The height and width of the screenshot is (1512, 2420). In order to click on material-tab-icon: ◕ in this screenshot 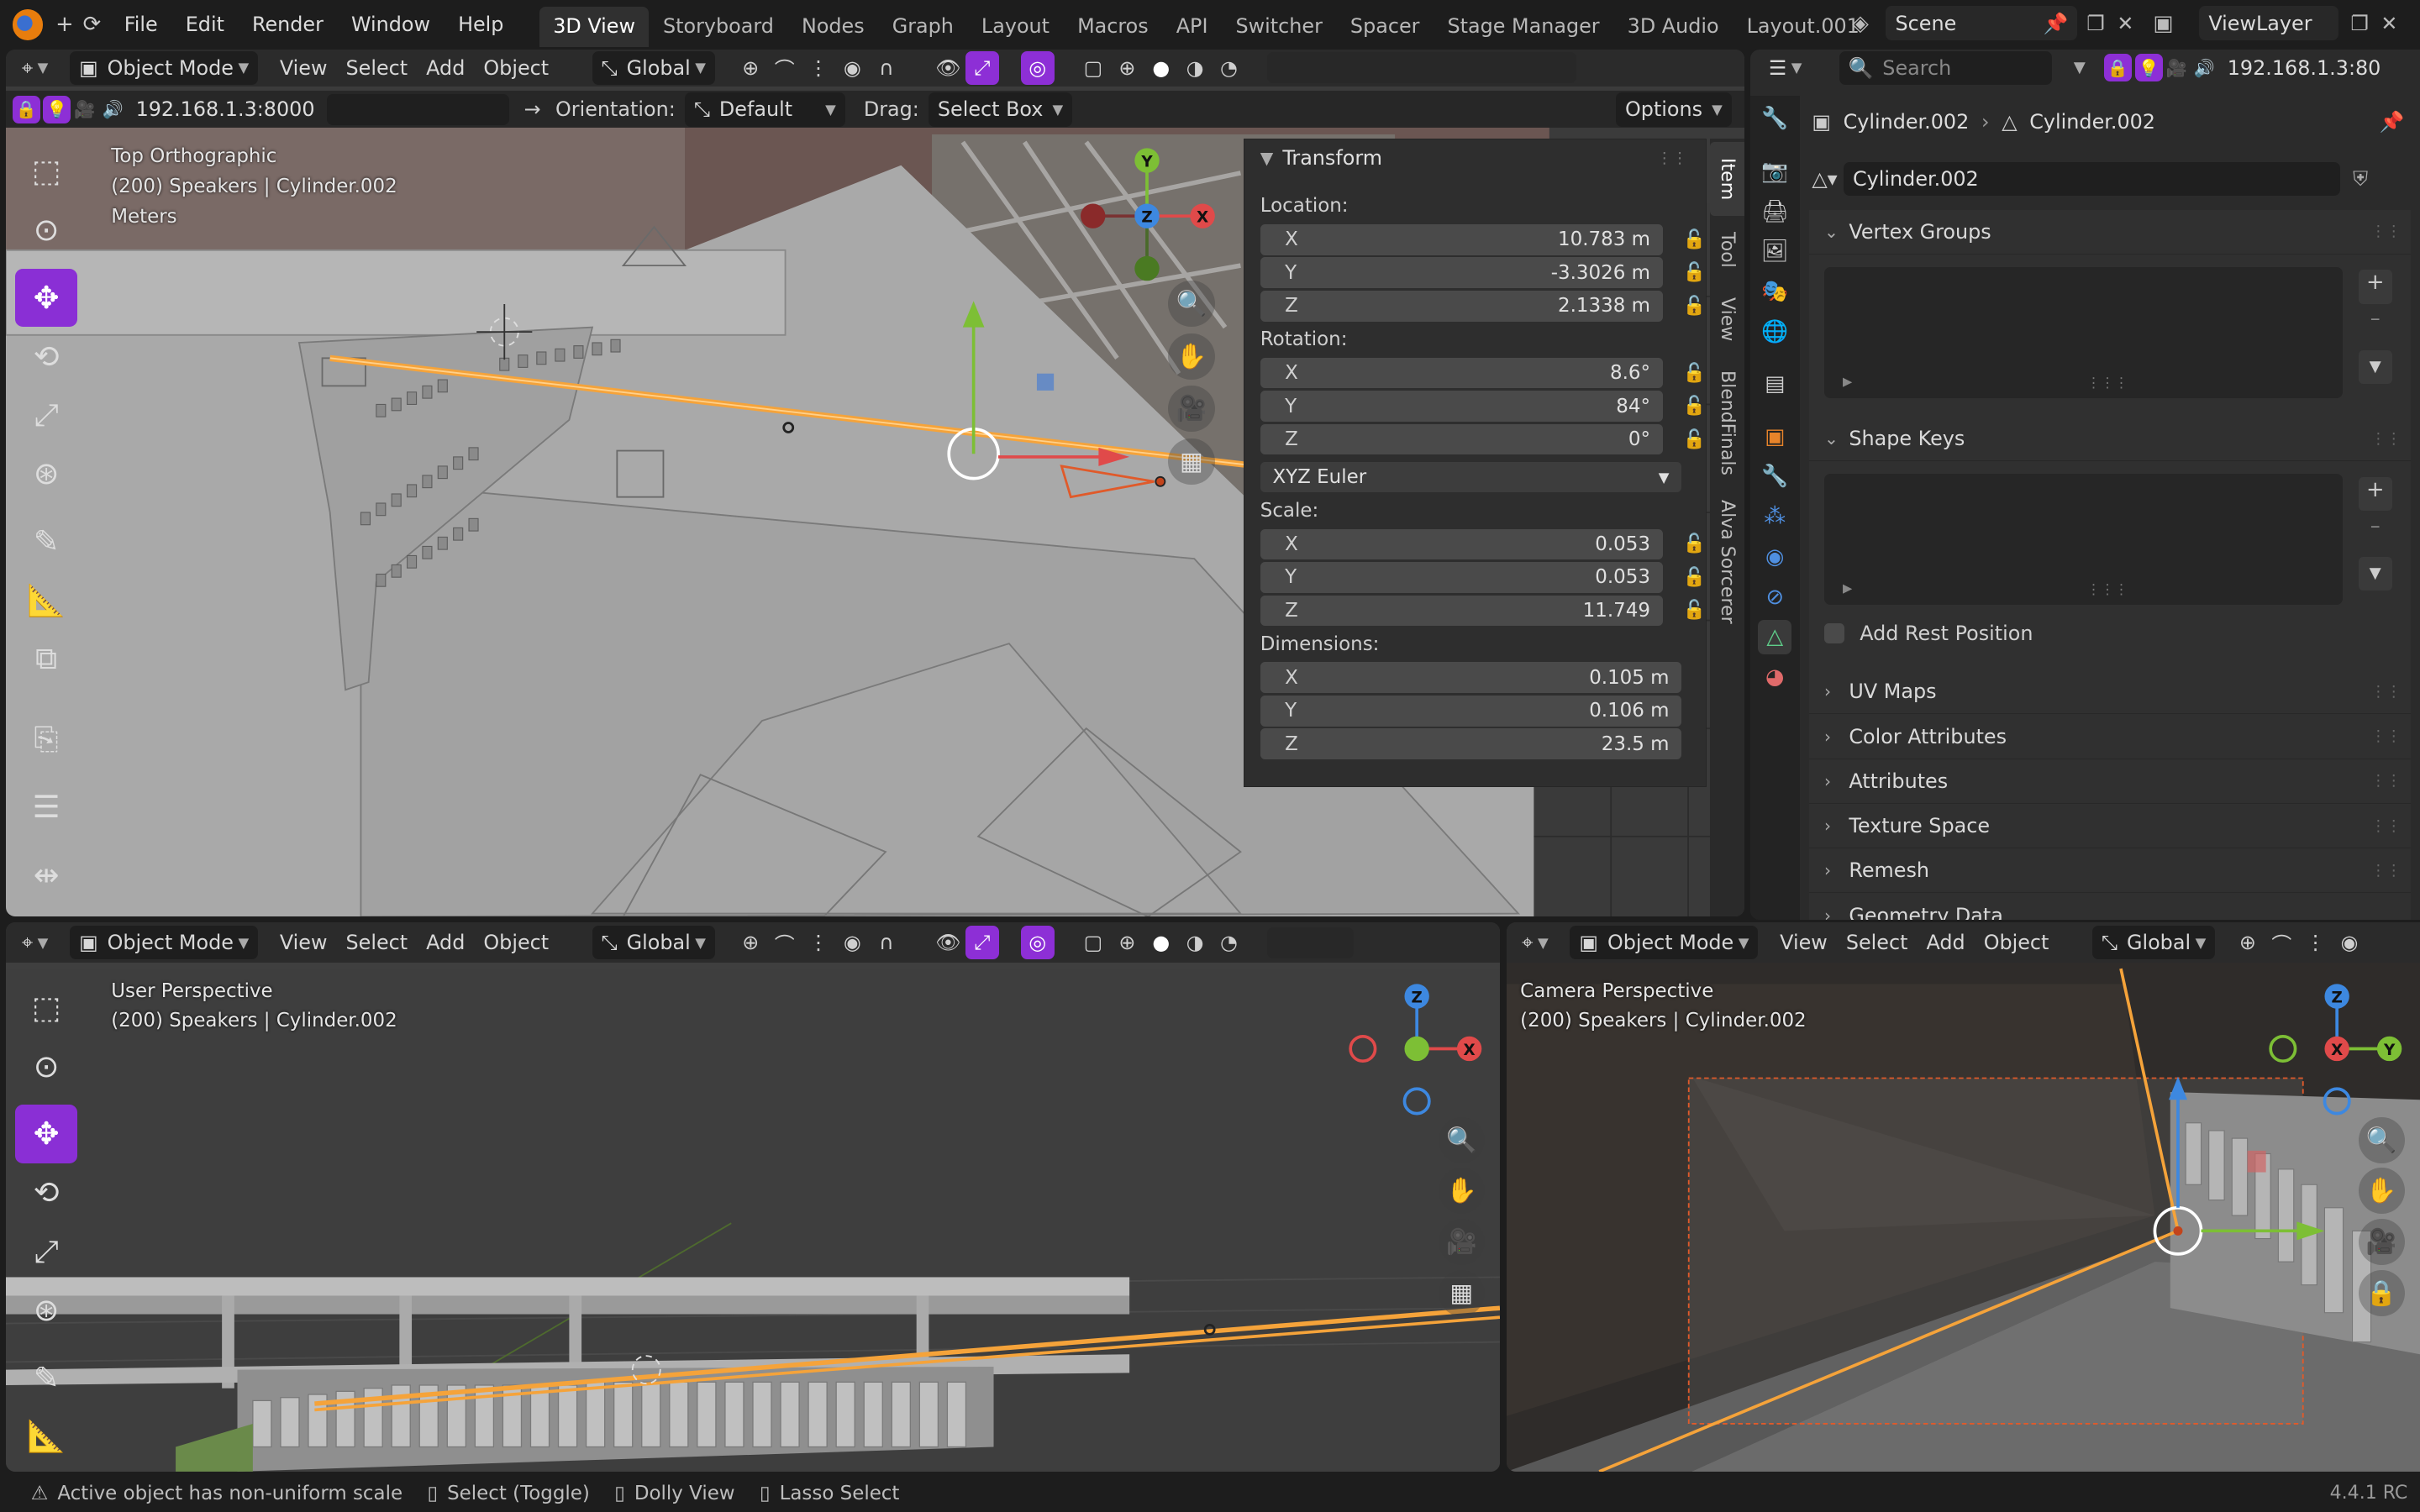, I will do `click(1774, 677)`.